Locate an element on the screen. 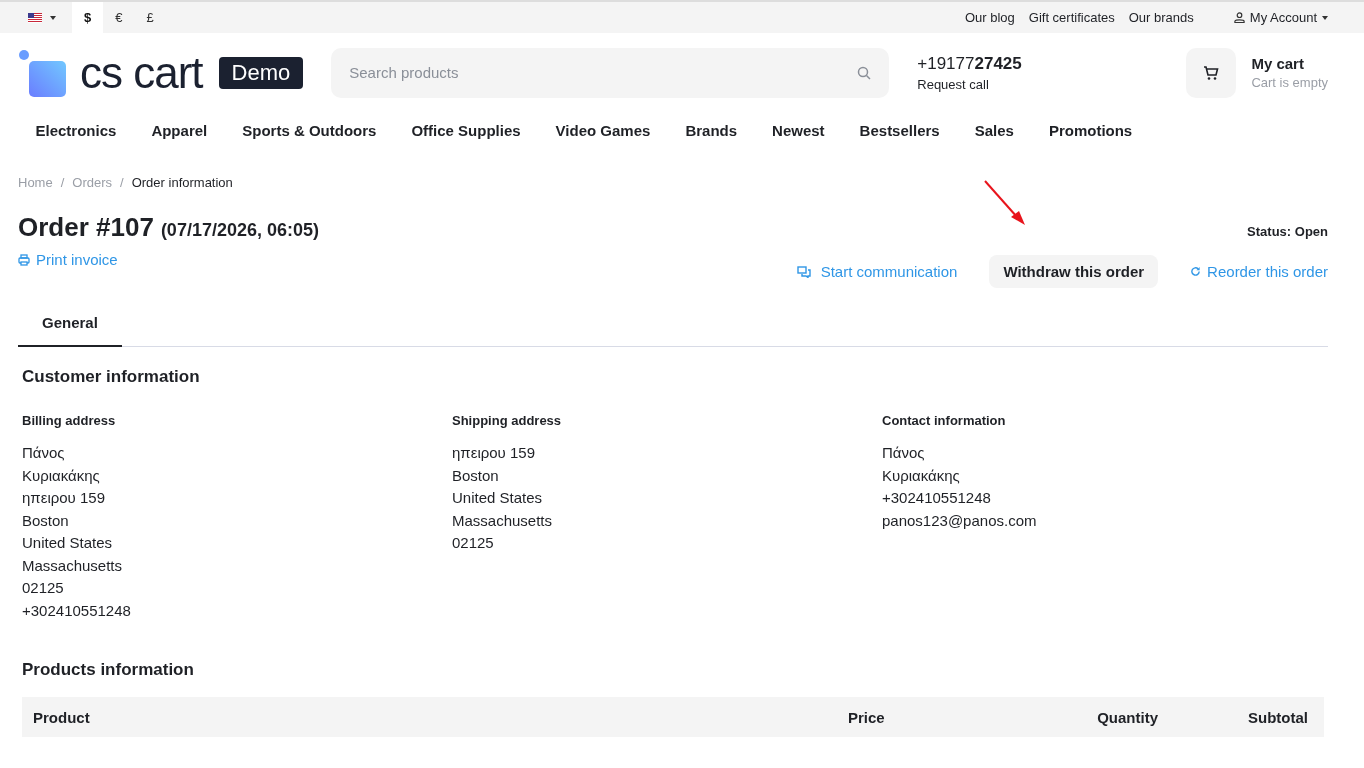 This screenshot has height=768, width=1364. column-header: Subtotal is located at coordinates (1277, 717).